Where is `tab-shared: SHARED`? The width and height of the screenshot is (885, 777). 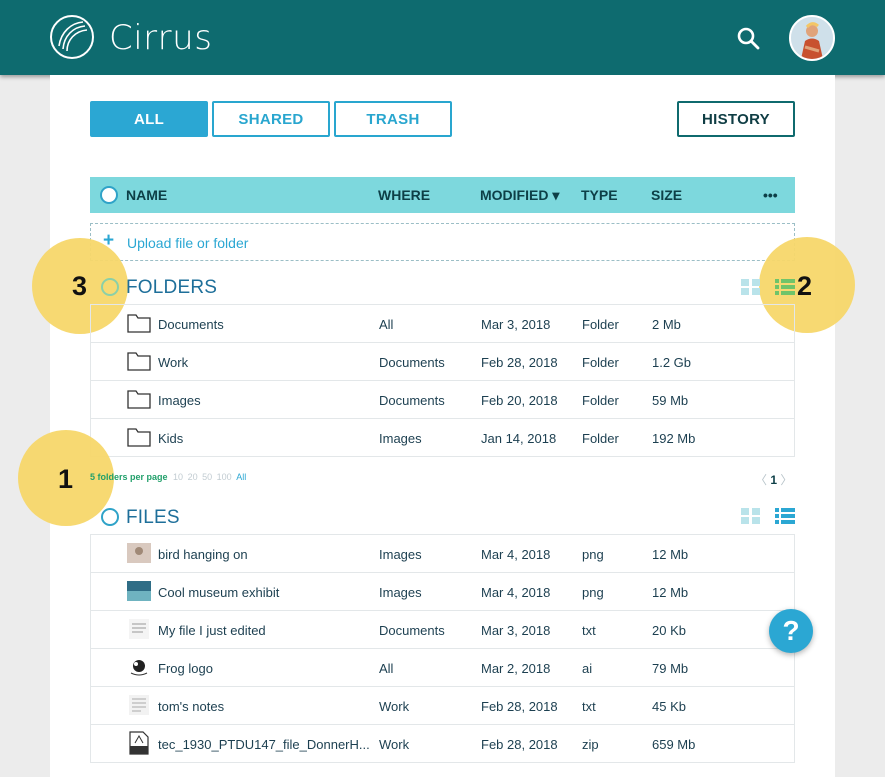
tab-shared: SHARED is located at coordinates (271, 119).